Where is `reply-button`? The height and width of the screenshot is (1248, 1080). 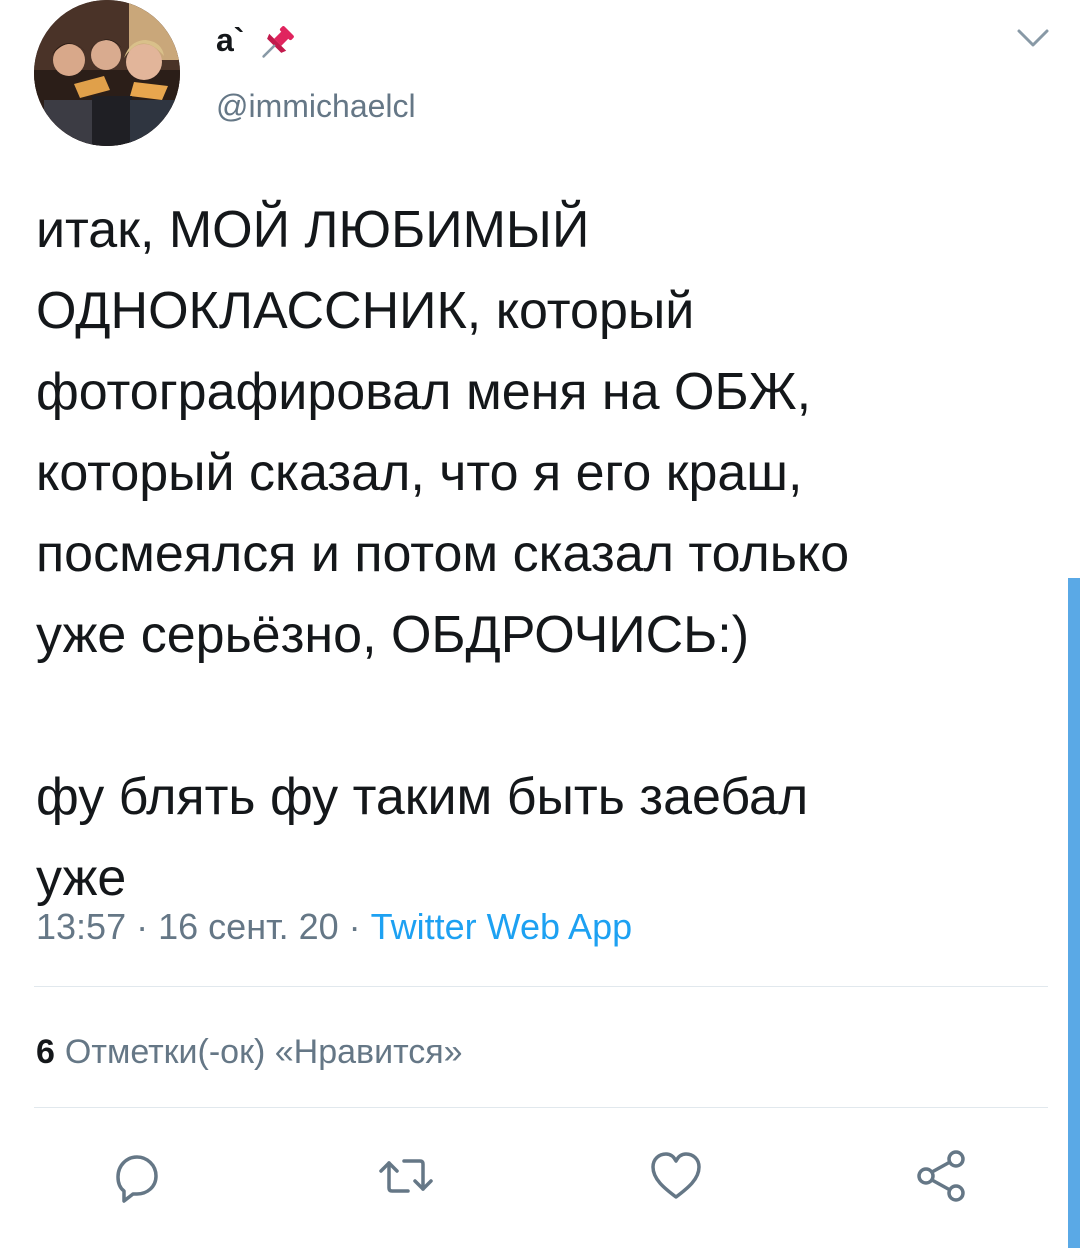
reply-button is located at coordinates (136, 1176).